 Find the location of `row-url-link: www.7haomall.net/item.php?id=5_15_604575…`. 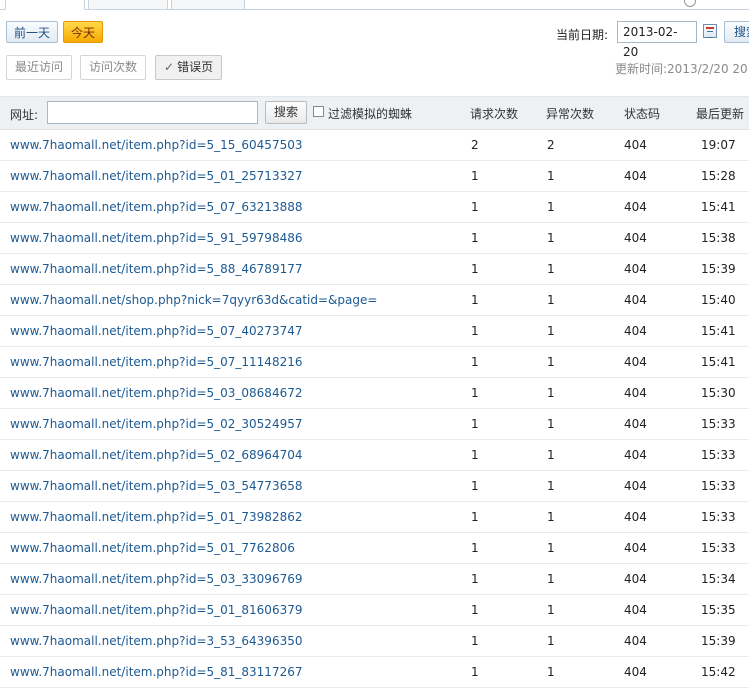

row-url-link: www.7haomall.net/item.php?id=5_15_604575… is located at coordinates (156, 145).